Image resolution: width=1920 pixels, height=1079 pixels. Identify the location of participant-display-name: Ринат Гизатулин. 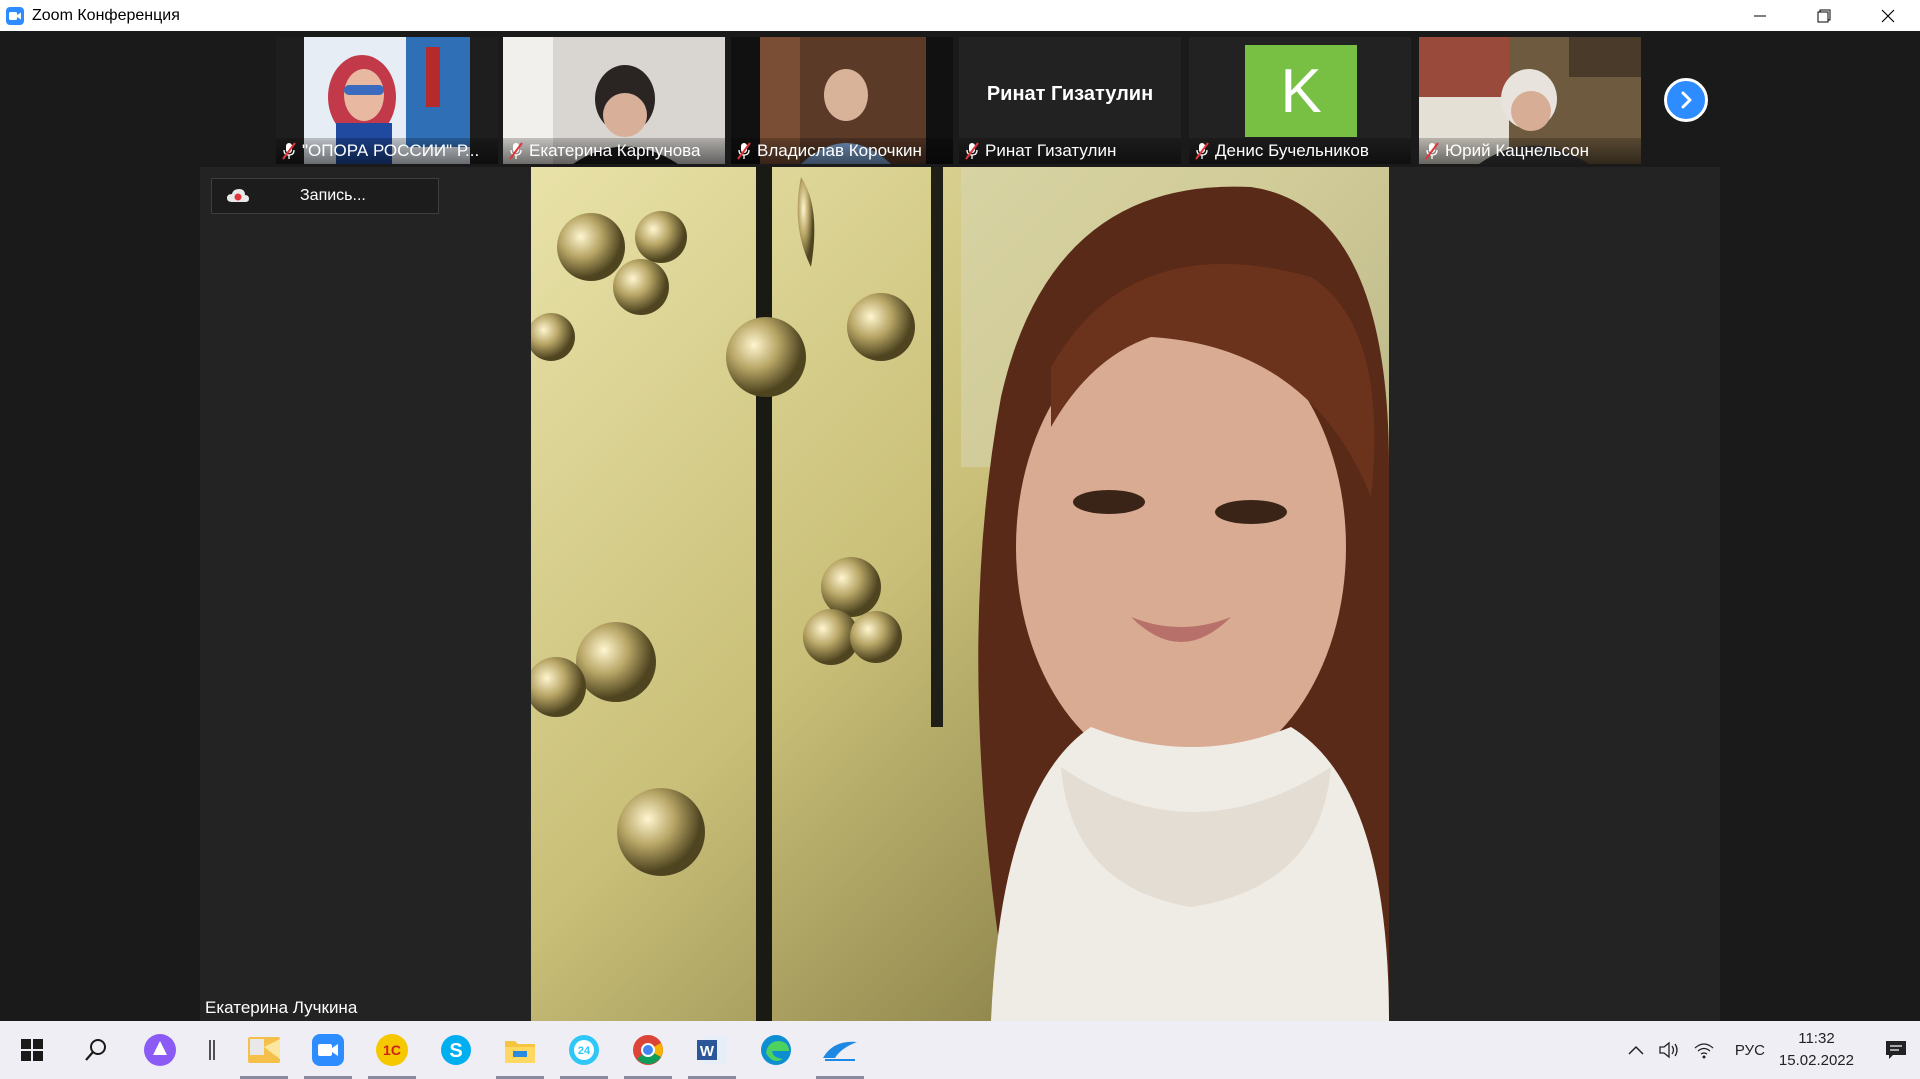
(1070, 94).